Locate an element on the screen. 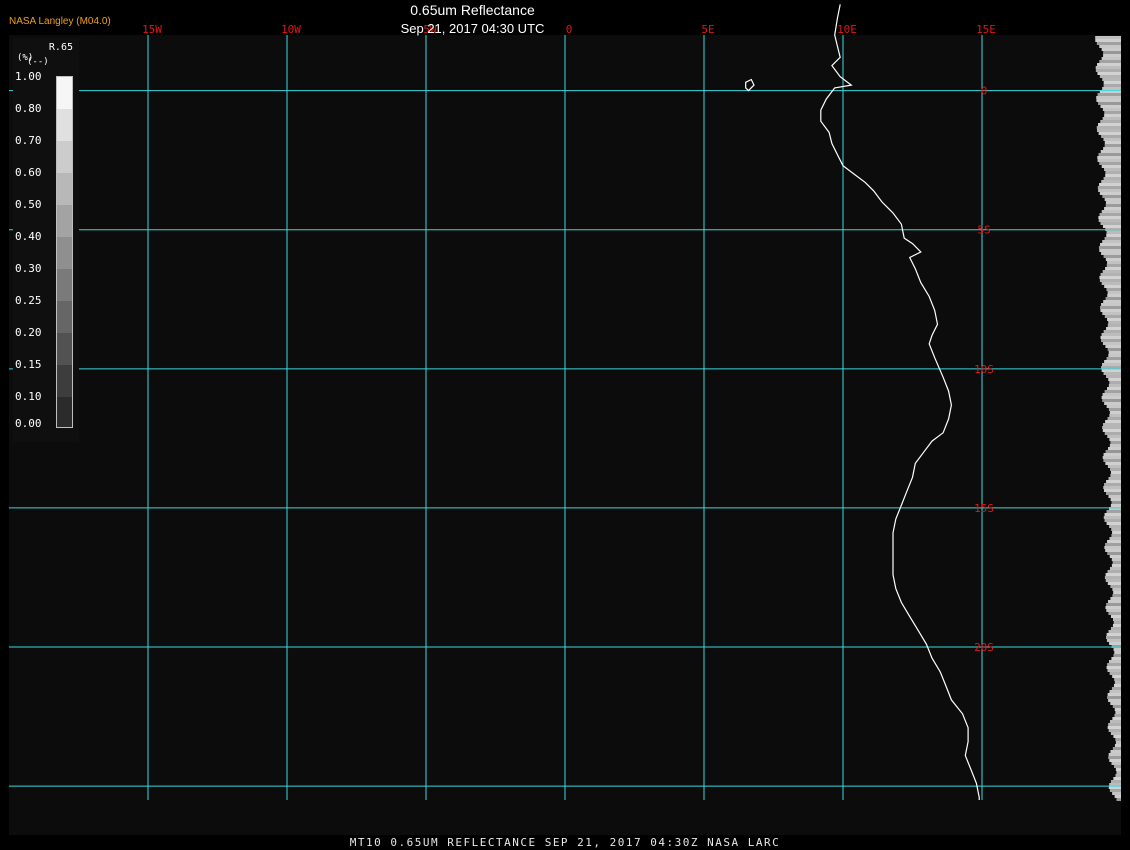 This screenshot has width=1130, height=850. colorbar-tick-label: 0.60 is located at coordinates (28, 172).